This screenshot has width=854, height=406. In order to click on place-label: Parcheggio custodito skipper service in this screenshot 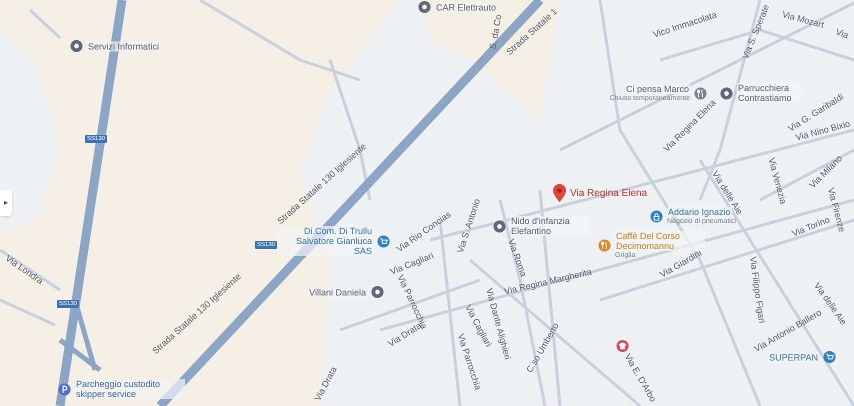, I will do `click(130, 389)`.